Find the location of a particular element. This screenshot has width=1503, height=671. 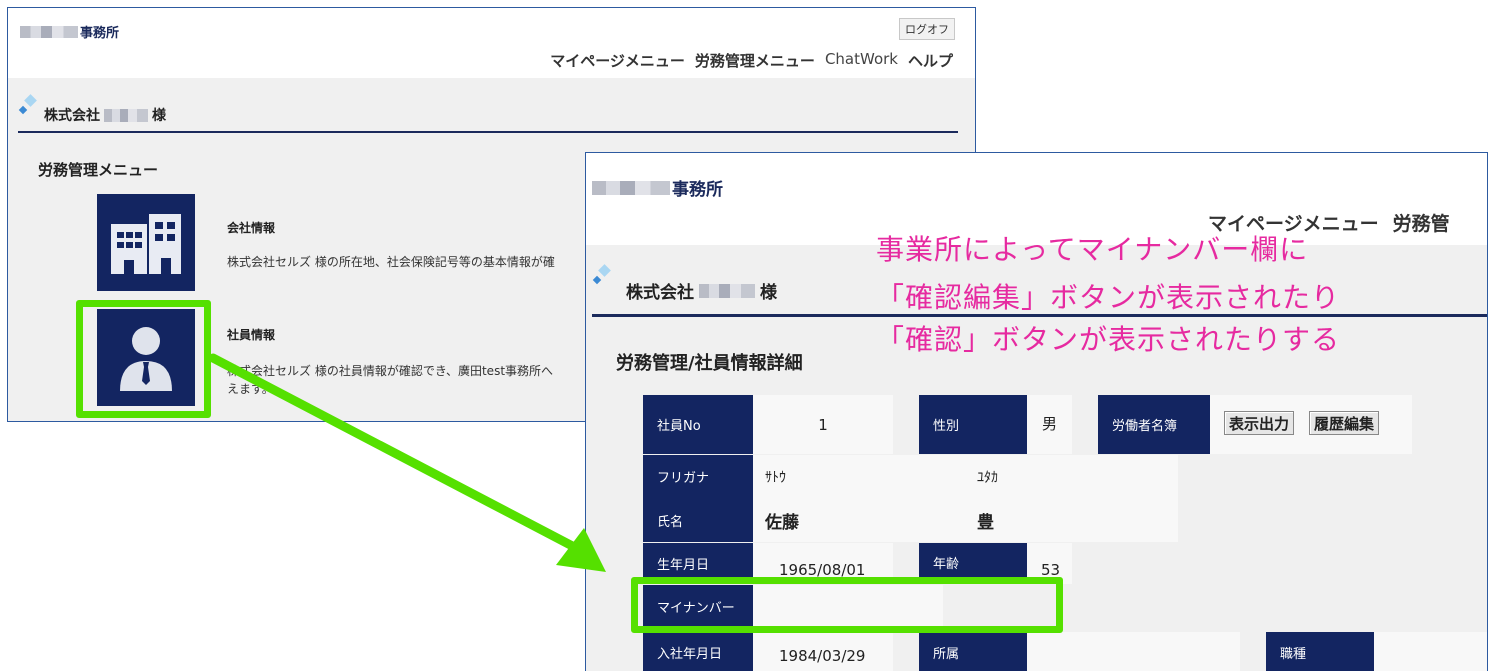

top-nav: マイページメニュー 労務管理メニュー ChatWork ヘルプ is located at coordinates (751, 60).